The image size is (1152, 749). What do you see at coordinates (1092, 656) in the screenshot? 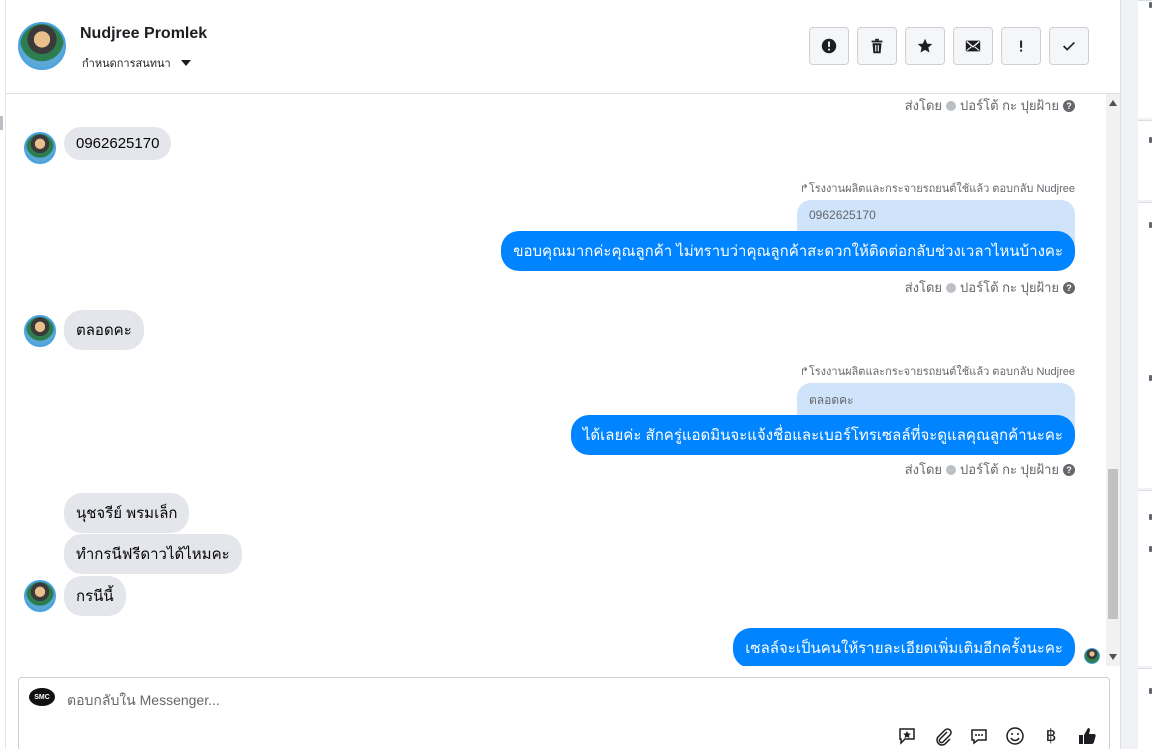
I see `seen-indicator-avatar` at bounding box center [1092, 656].